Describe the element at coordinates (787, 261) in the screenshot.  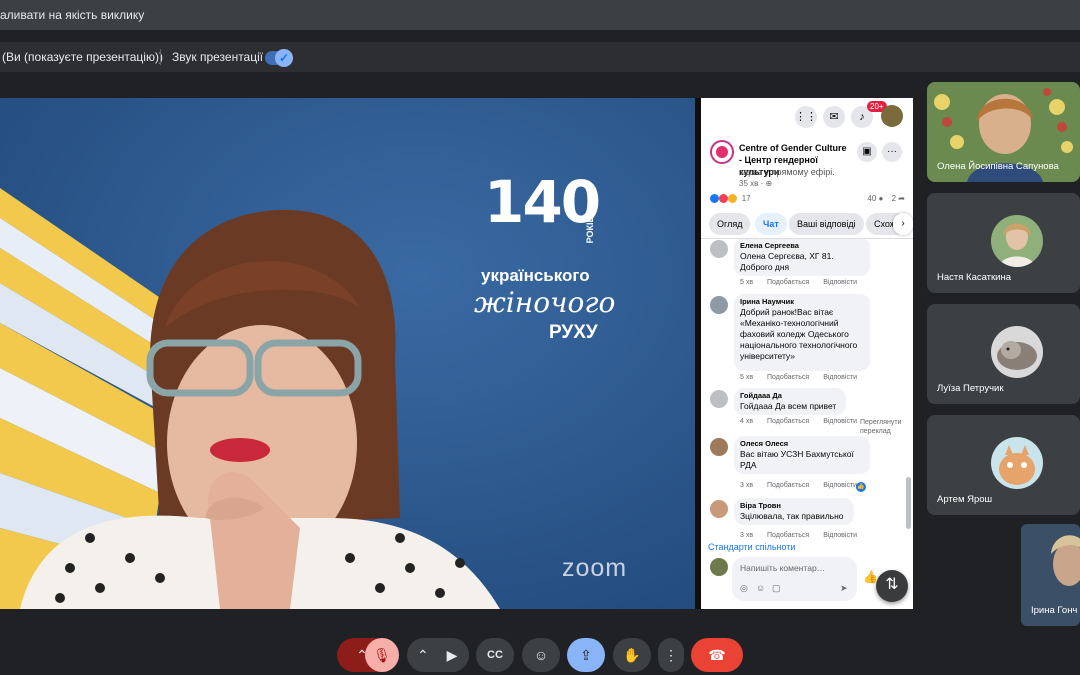
I see `comment-text: Олена Сергєєва, ХГ 81. Доброго дня` at that location.